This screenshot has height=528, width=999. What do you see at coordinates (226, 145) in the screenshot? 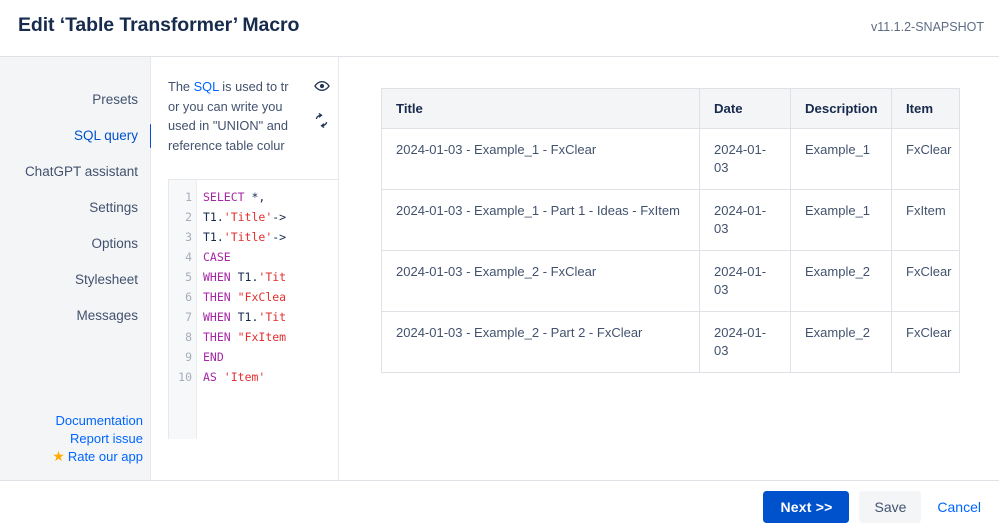
I see `desc-line4: reference table colur` at bounding box center [226, 145].